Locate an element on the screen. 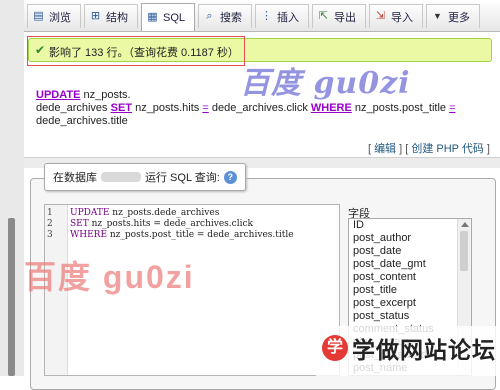 The height and width of the screenshot is (390, 500). query-box-legend: 在数据库 运行 SQL 查询: ? is located at coordinates (145, 177).